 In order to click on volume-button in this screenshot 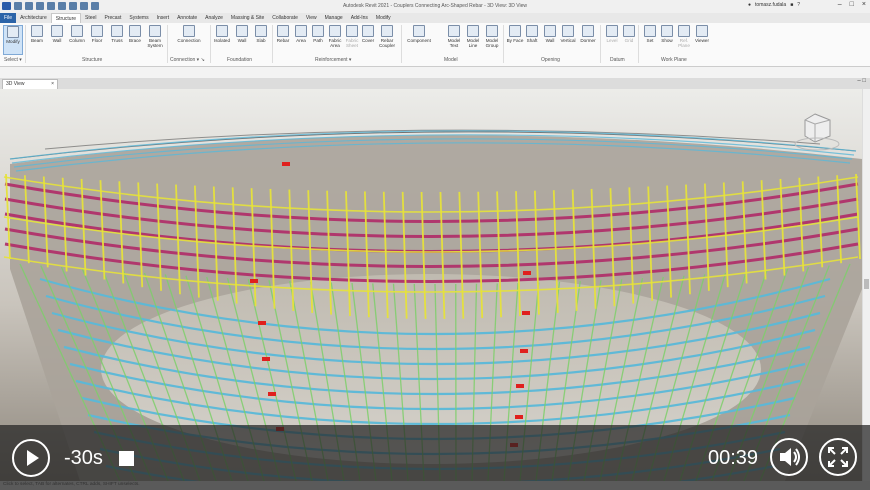, I will do `click(789, 457)`.